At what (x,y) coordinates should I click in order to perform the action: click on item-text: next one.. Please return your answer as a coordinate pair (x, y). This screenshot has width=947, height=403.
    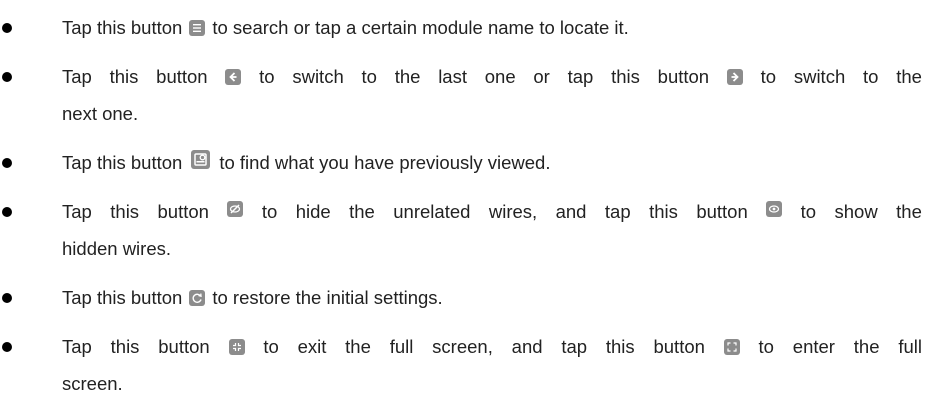
    Looking at the image, I should click on (100, 113).